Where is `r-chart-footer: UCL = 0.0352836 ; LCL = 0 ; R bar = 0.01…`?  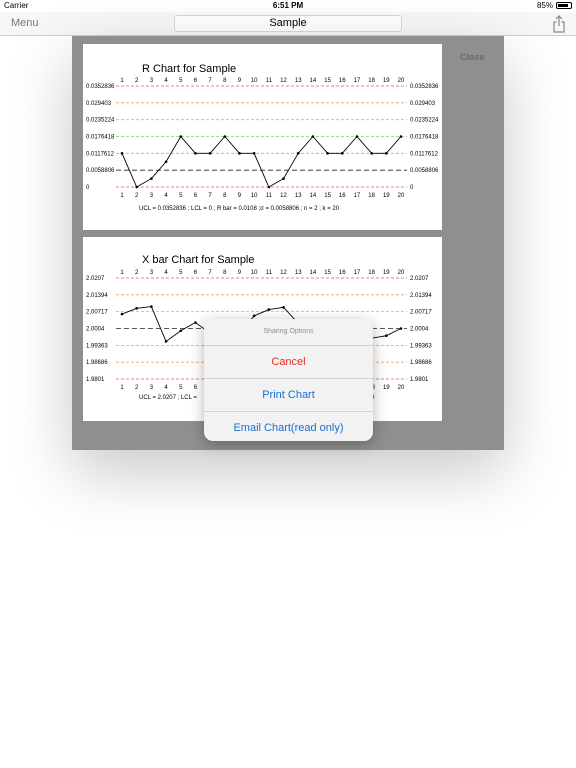 r-chart-footer: UCL = 0.0352836 ; LCL = 0 ; R bar = 0.01… is located at coordinates (239, 209).